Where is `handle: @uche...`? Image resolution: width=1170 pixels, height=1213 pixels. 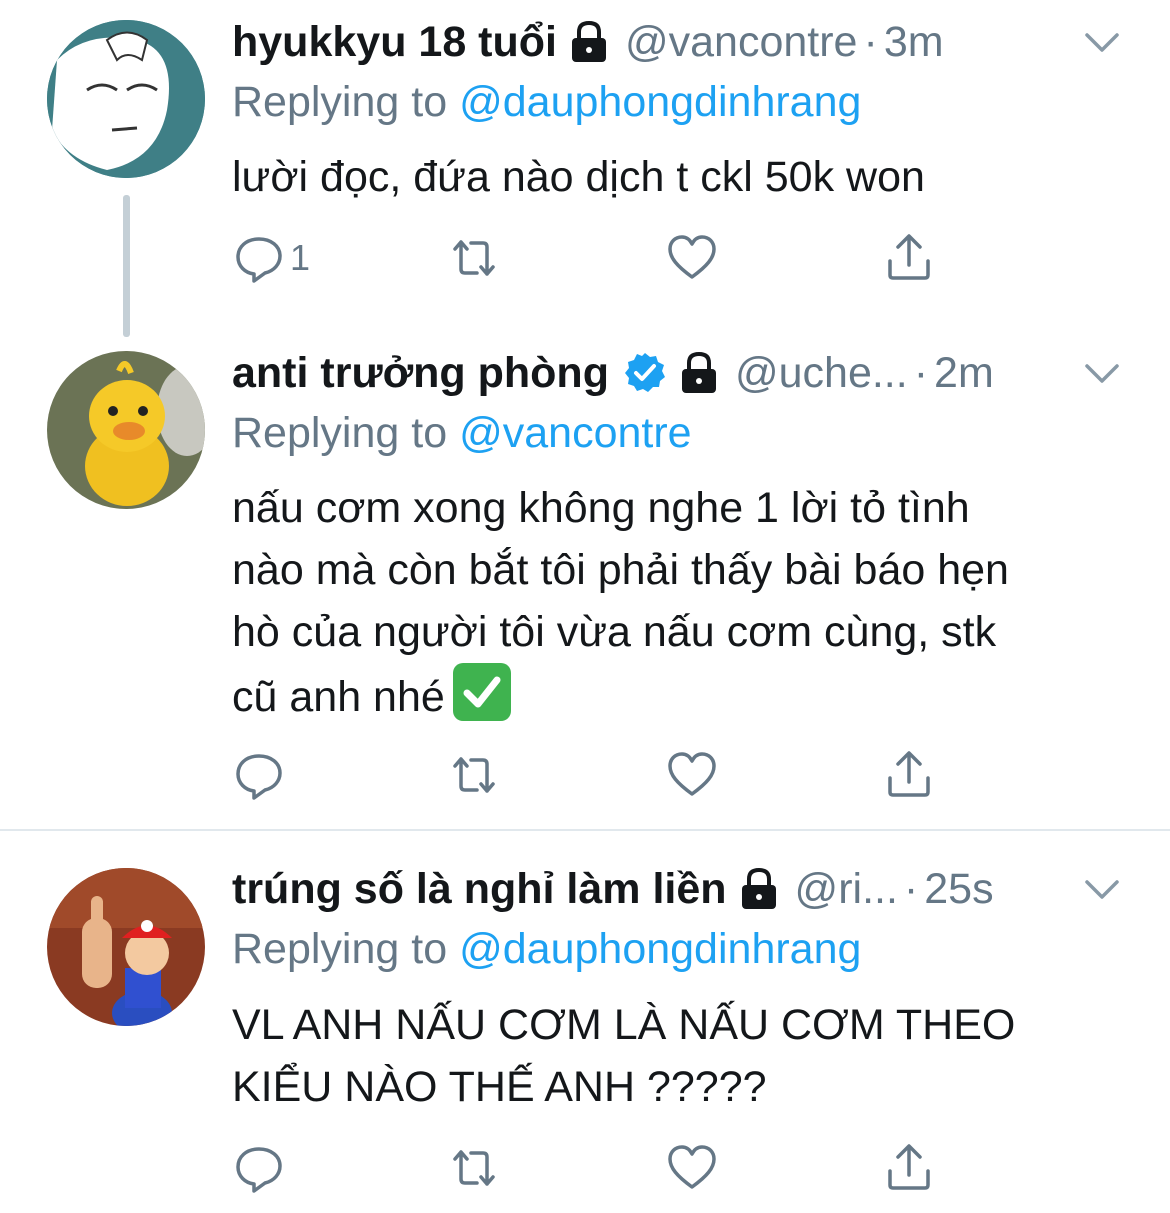 handle: @uche... is located at coordinates (821, 373).